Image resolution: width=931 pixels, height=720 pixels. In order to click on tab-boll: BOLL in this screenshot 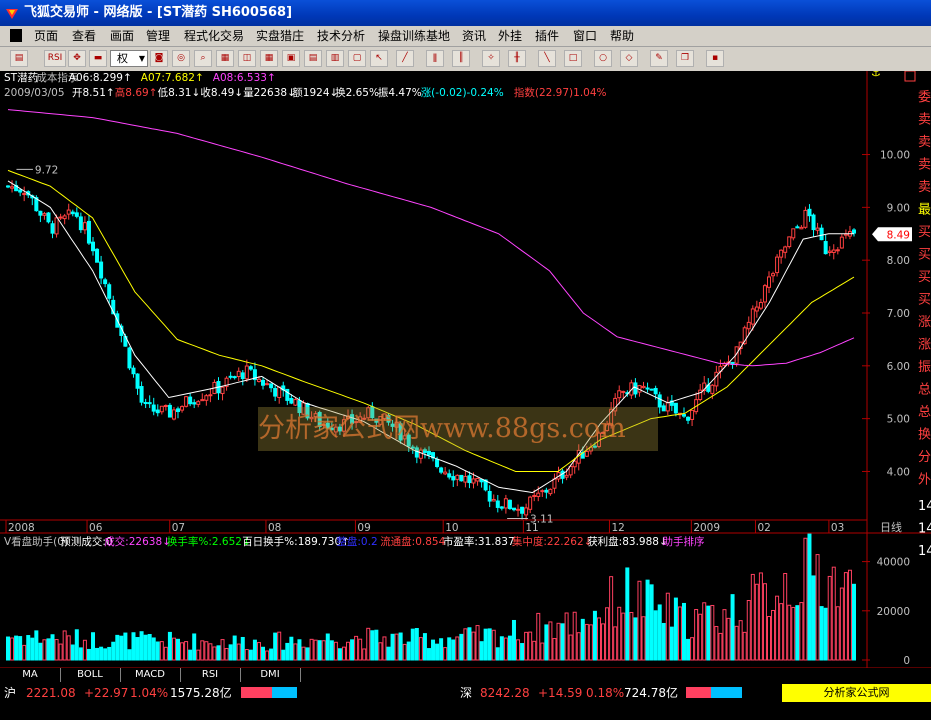, I will do `click(90, 675)`.